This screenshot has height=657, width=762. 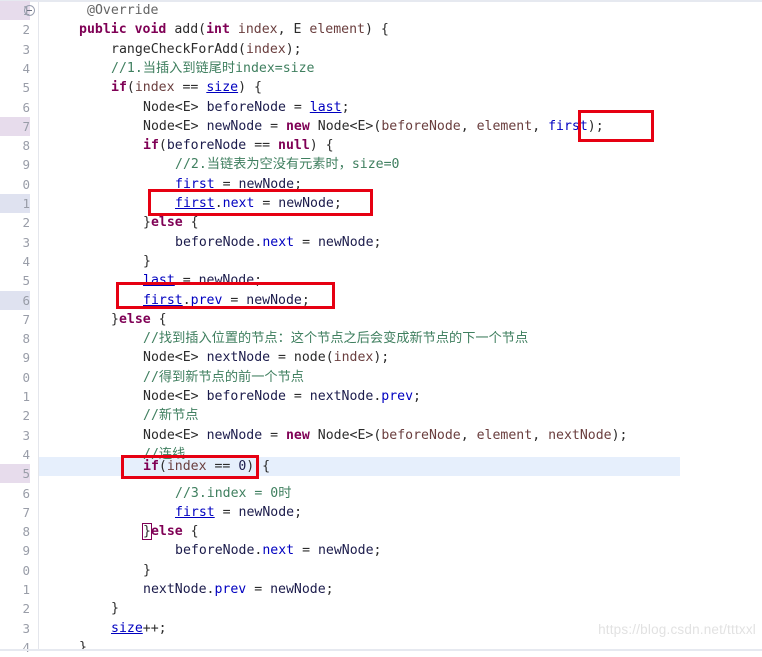 What do you see at coordinates (234, 29) in the screenshot?
I see `code-line: public void add(int index, E element) {` at bounding box center [234, 29].